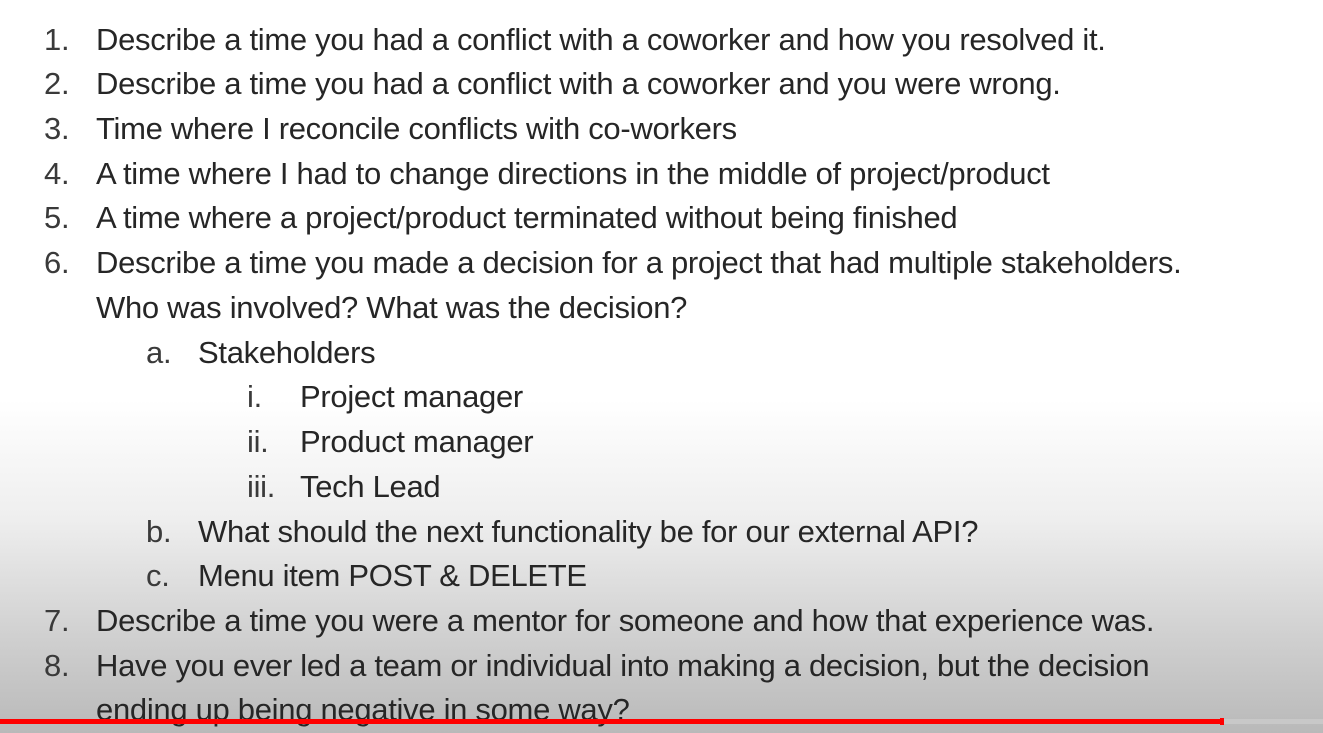  Describe the element at coordinates (287, 352) in the screenshot. I see `sub-list-item-text: Stakeholders` at that location.